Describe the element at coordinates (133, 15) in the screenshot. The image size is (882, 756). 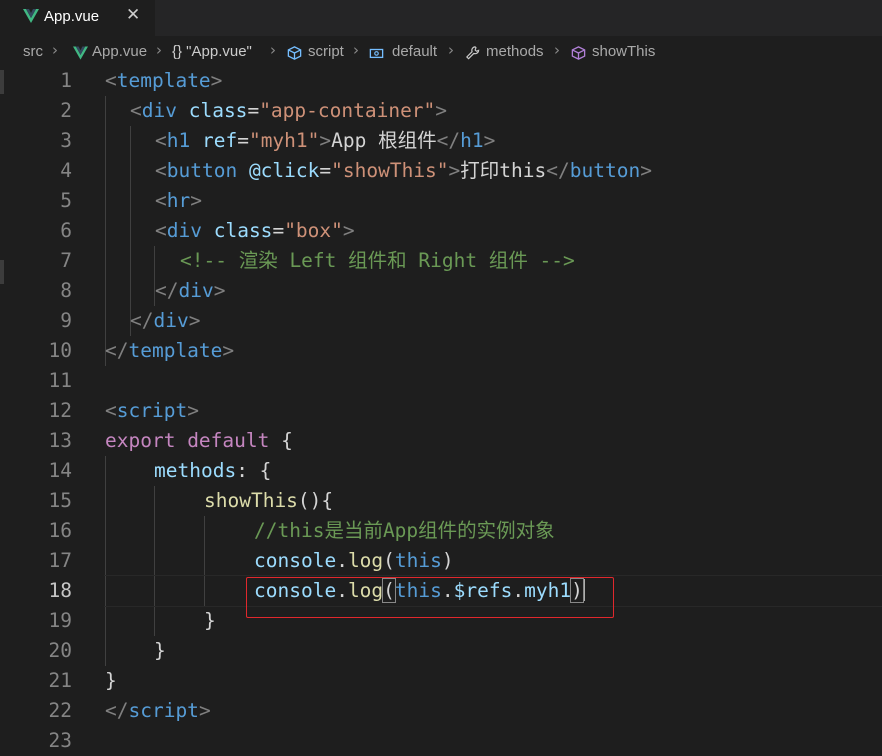
I see `close-icon: ✕` at that location.